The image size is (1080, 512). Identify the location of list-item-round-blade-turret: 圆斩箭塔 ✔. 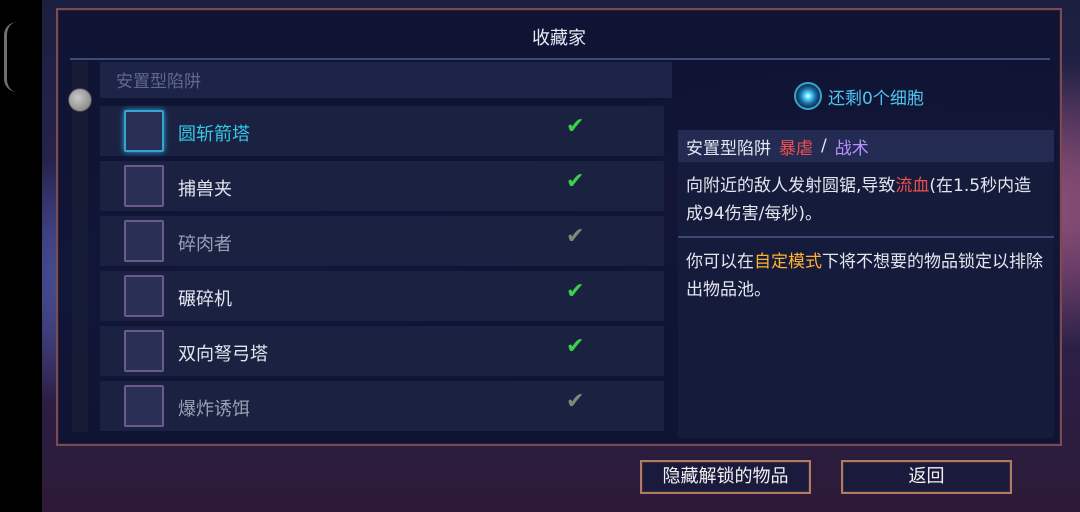
(382, 131).